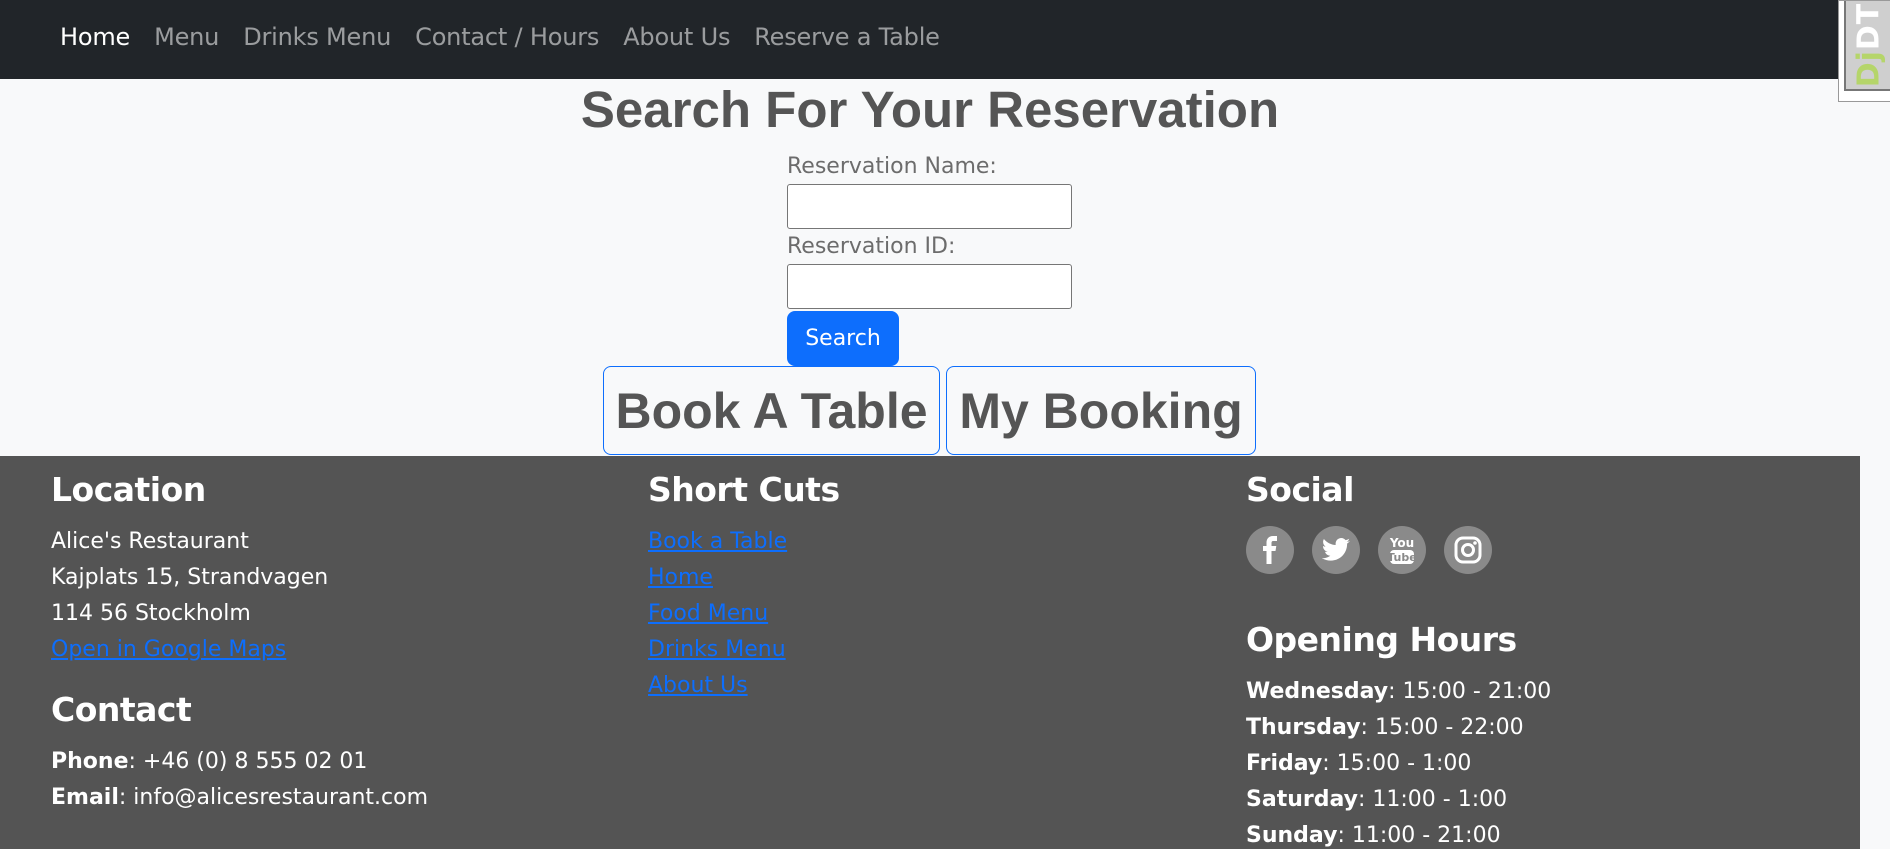 This screenshot has width=1890, height=849. I want to click on shortcut-about-us-link: About Us, so click(717, 686).